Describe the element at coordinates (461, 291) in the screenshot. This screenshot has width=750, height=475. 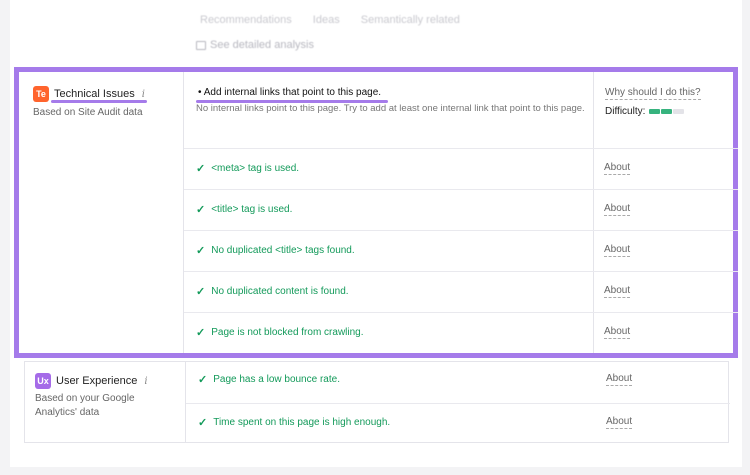
I see `check-row: ✓ No duplicated content is found. About` at that location.